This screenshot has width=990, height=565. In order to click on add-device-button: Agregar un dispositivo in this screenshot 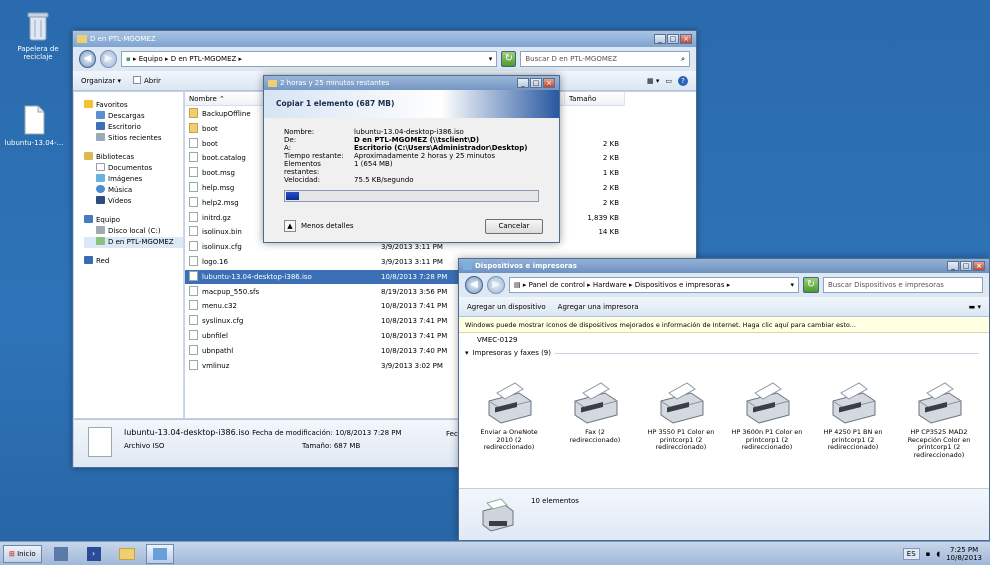, I will do `click(506, 307)`.